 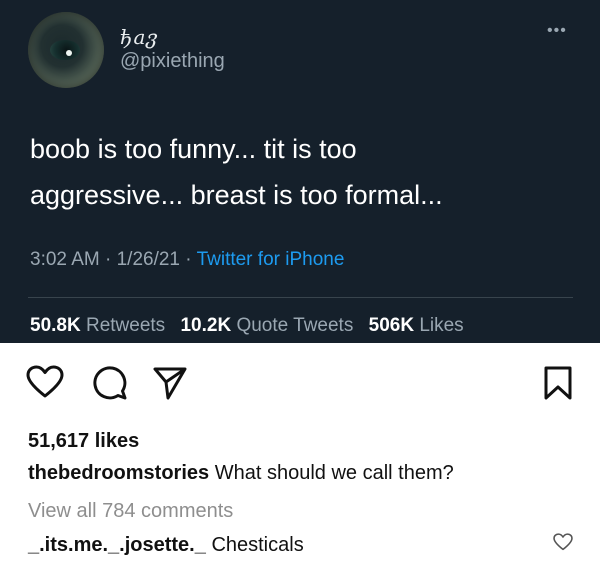 What do you see at coordinates (271, 259) in the screenshot?
I see `tweet-source: Twitter for iPhone` at bounding box center [271, 259].